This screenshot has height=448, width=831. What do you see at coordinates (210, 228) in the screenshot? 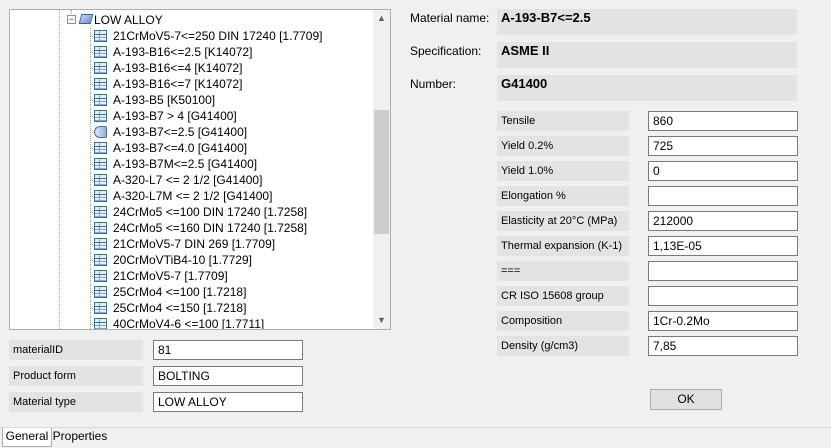
I see `tree-item: 24CrMo5 <=160 DIN 17240 [1.7258]` at bounding box center [210, 228].